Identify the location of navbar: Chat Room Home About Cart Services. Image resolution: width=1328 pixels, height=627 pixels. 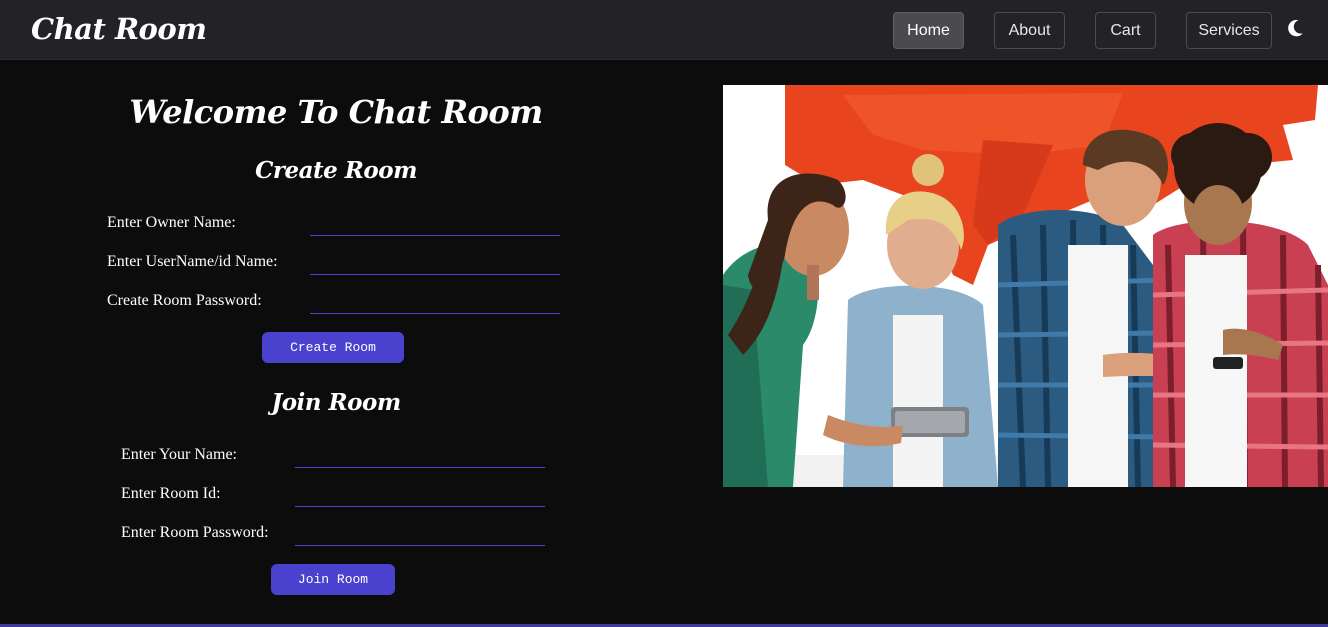
(664, 30).